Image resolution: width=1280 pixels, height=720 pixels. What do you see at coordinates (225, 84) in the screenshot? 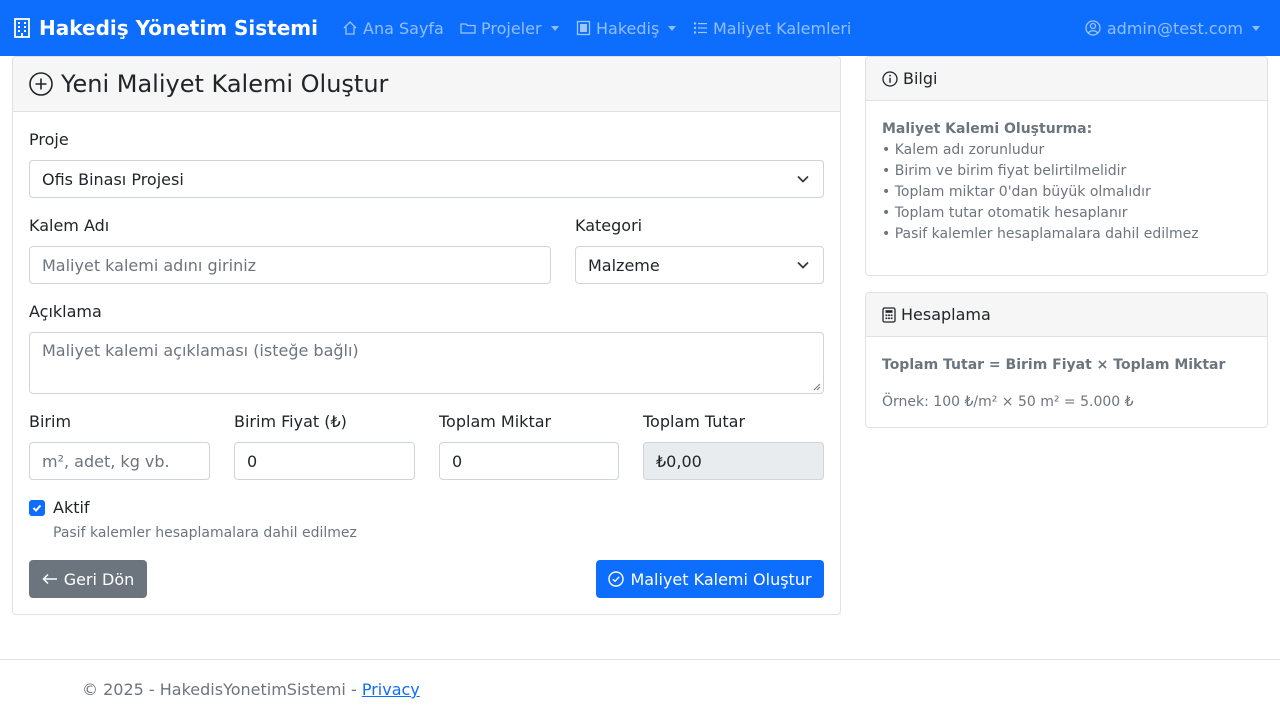
I see `page-title: Yeni Maliyet Kalemi Oluştur` at bounding box center [225, 84].